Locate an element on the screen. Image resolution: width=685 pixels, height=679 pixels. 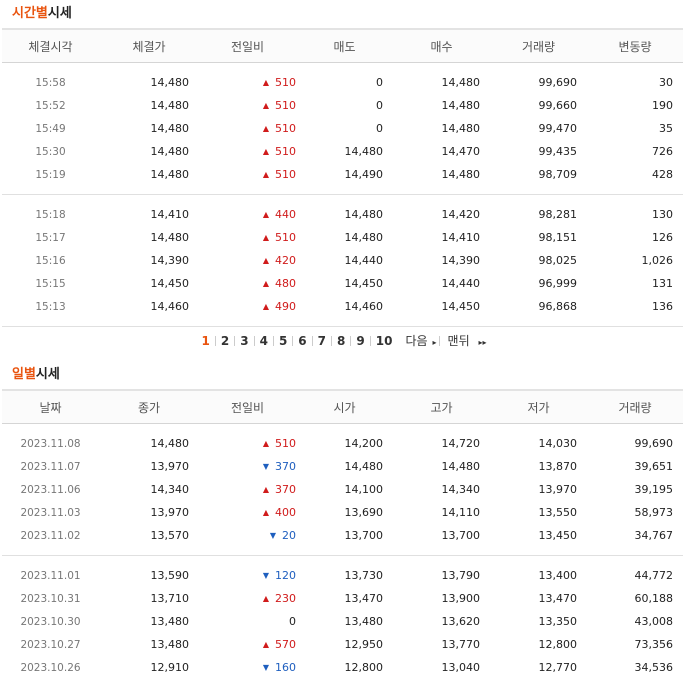
date-cell: 2023.11.02 is located at coordinates (50, 535).